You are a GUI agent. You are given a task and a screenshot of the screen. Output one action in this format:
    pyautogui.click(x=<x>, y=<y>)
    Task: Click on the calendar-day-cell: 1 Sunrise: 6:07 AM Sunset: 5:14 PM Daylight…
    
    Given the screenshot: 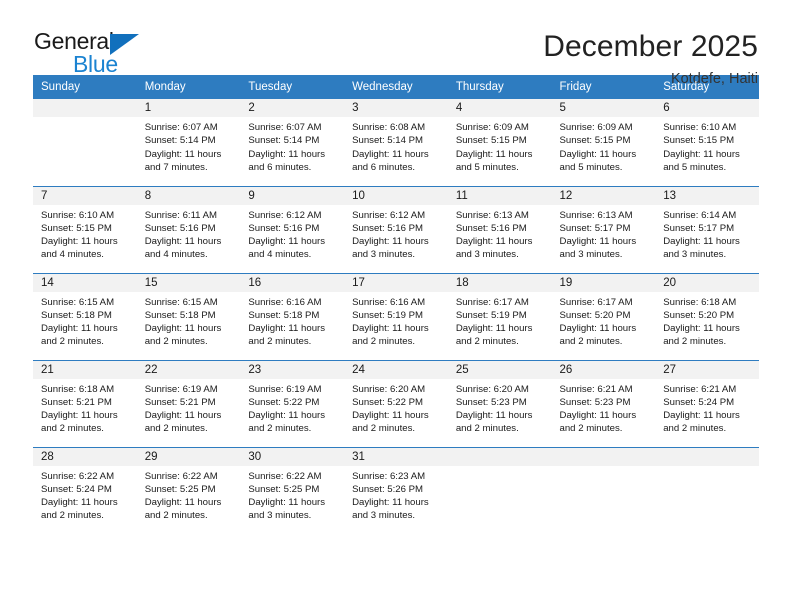 What is the action you would take?
    pyautogui.click(x=188, y=142)
    